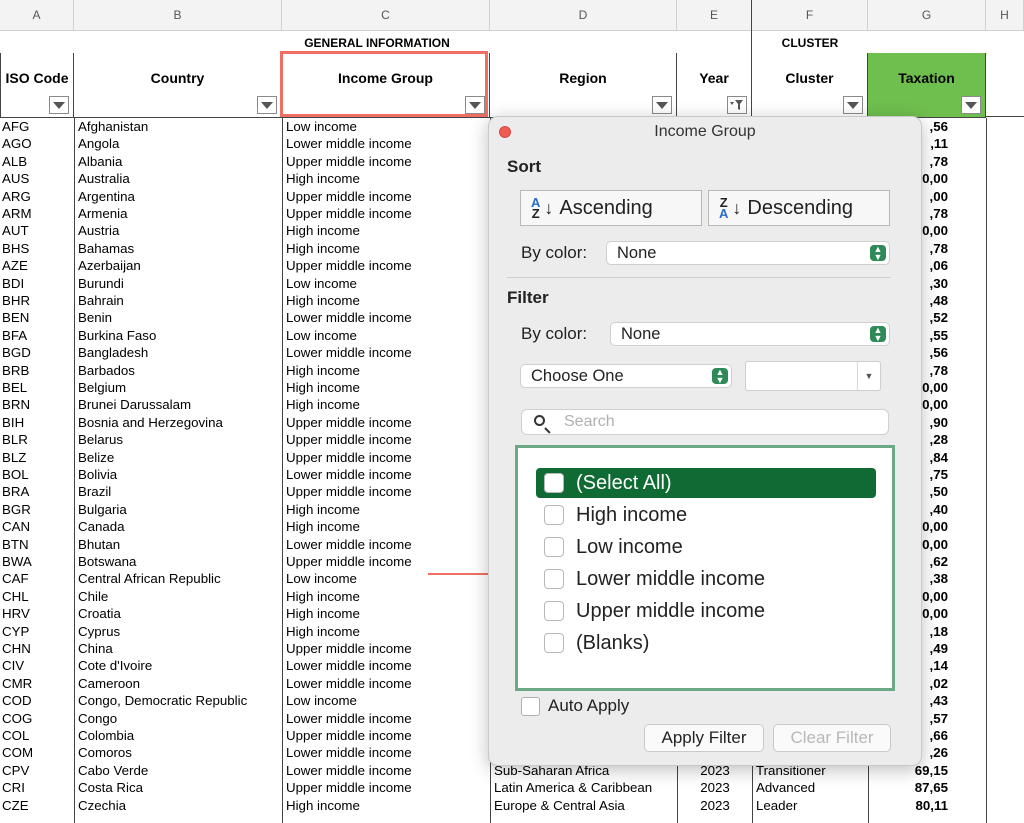 The width and height of the screenshot is (1024, 823). I want to click on cell-iso: AUS, so click(37, 178).